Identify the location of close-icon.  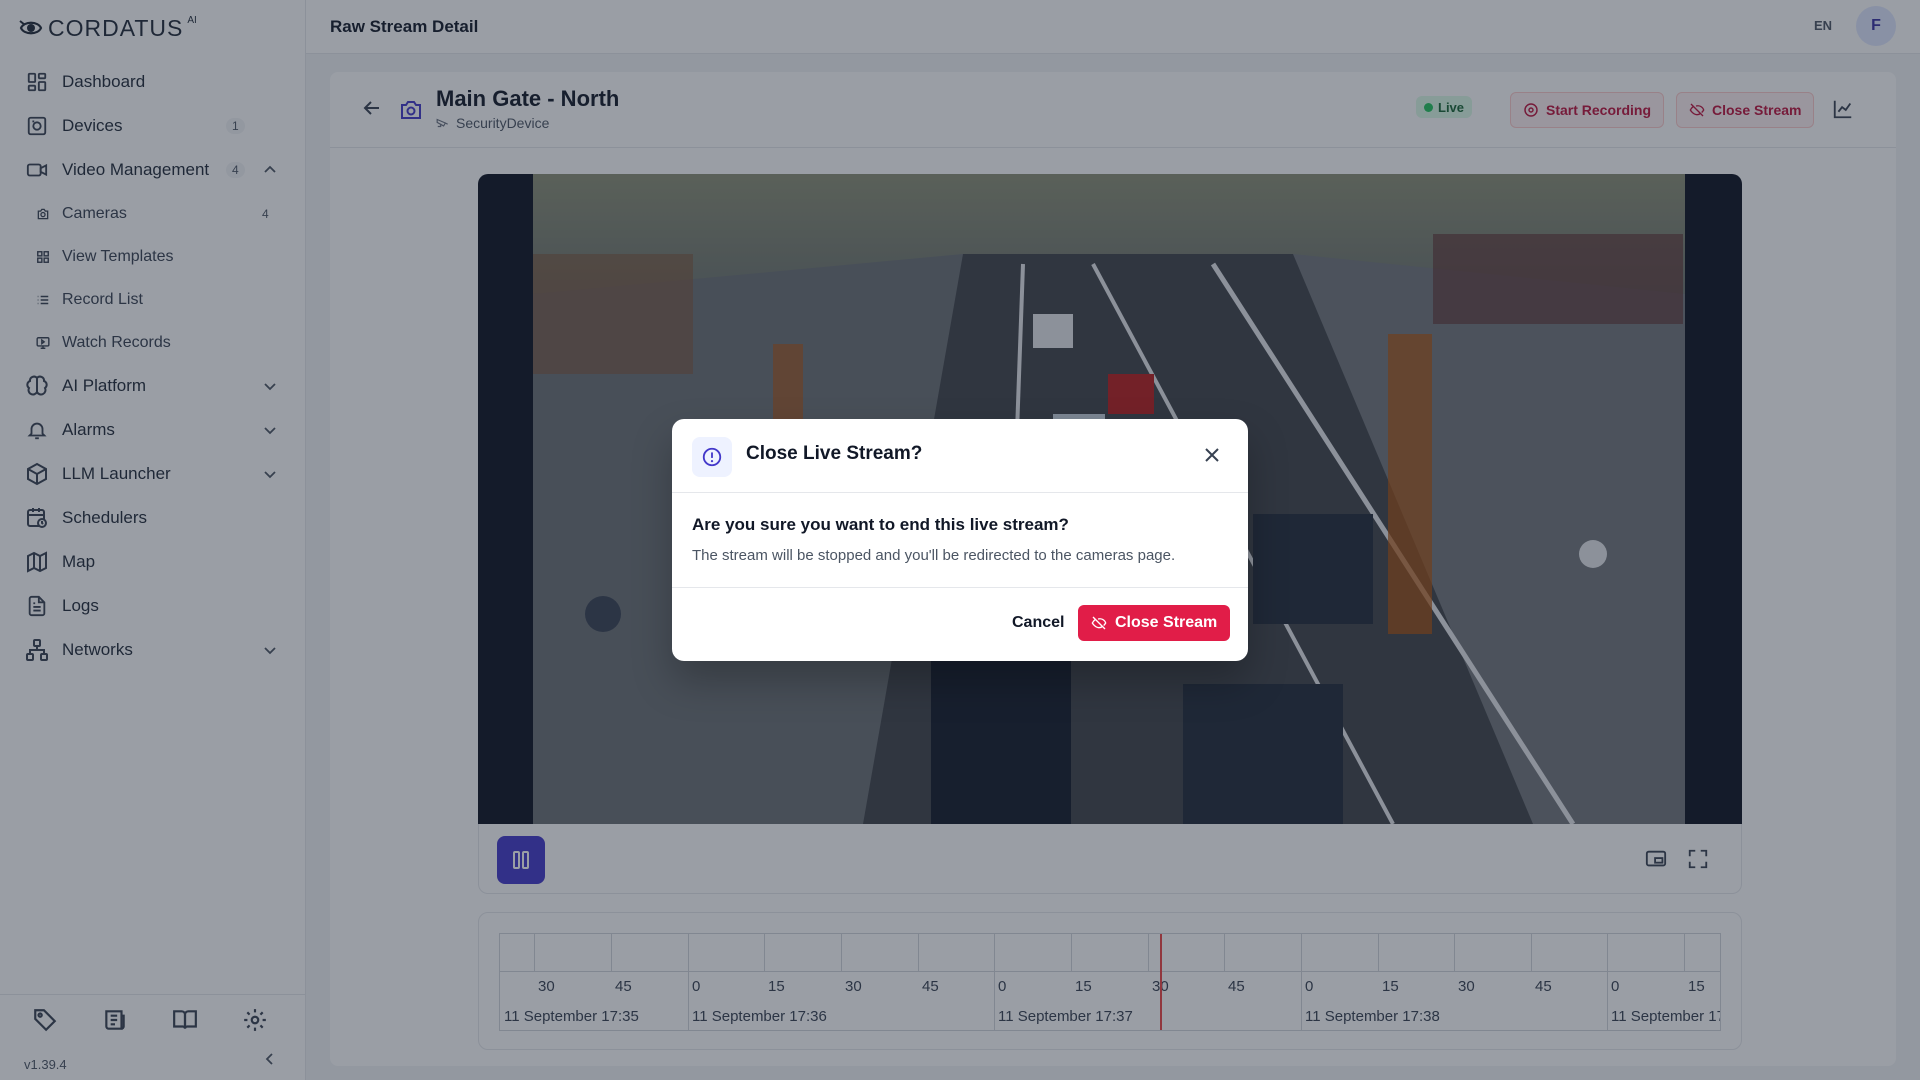
(1212, 455).